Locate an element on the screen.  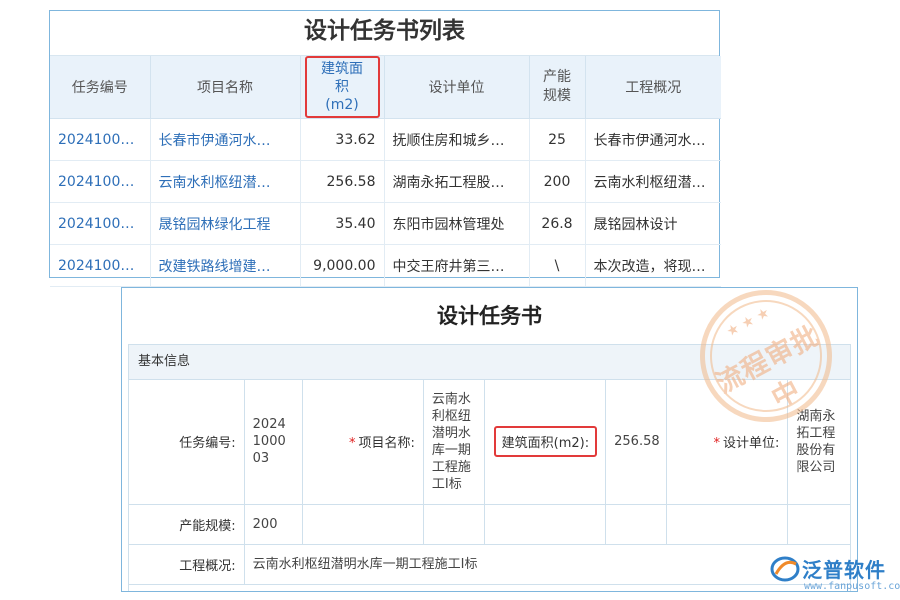
form-title: 设计任务书 is located at coordinates (489, 315).